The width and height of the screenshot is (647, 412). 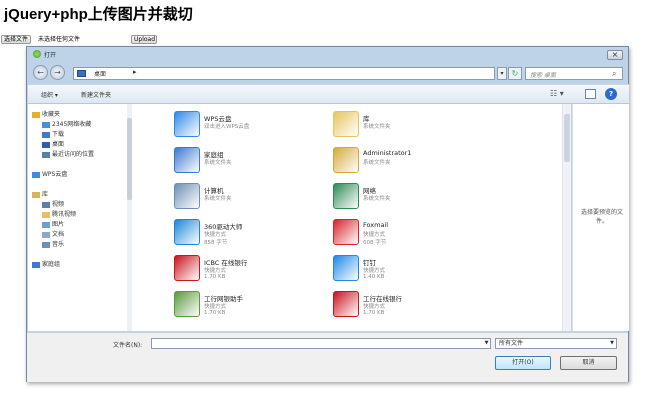 I want to click on upload-button: Upload, so click(x=144, y=39).